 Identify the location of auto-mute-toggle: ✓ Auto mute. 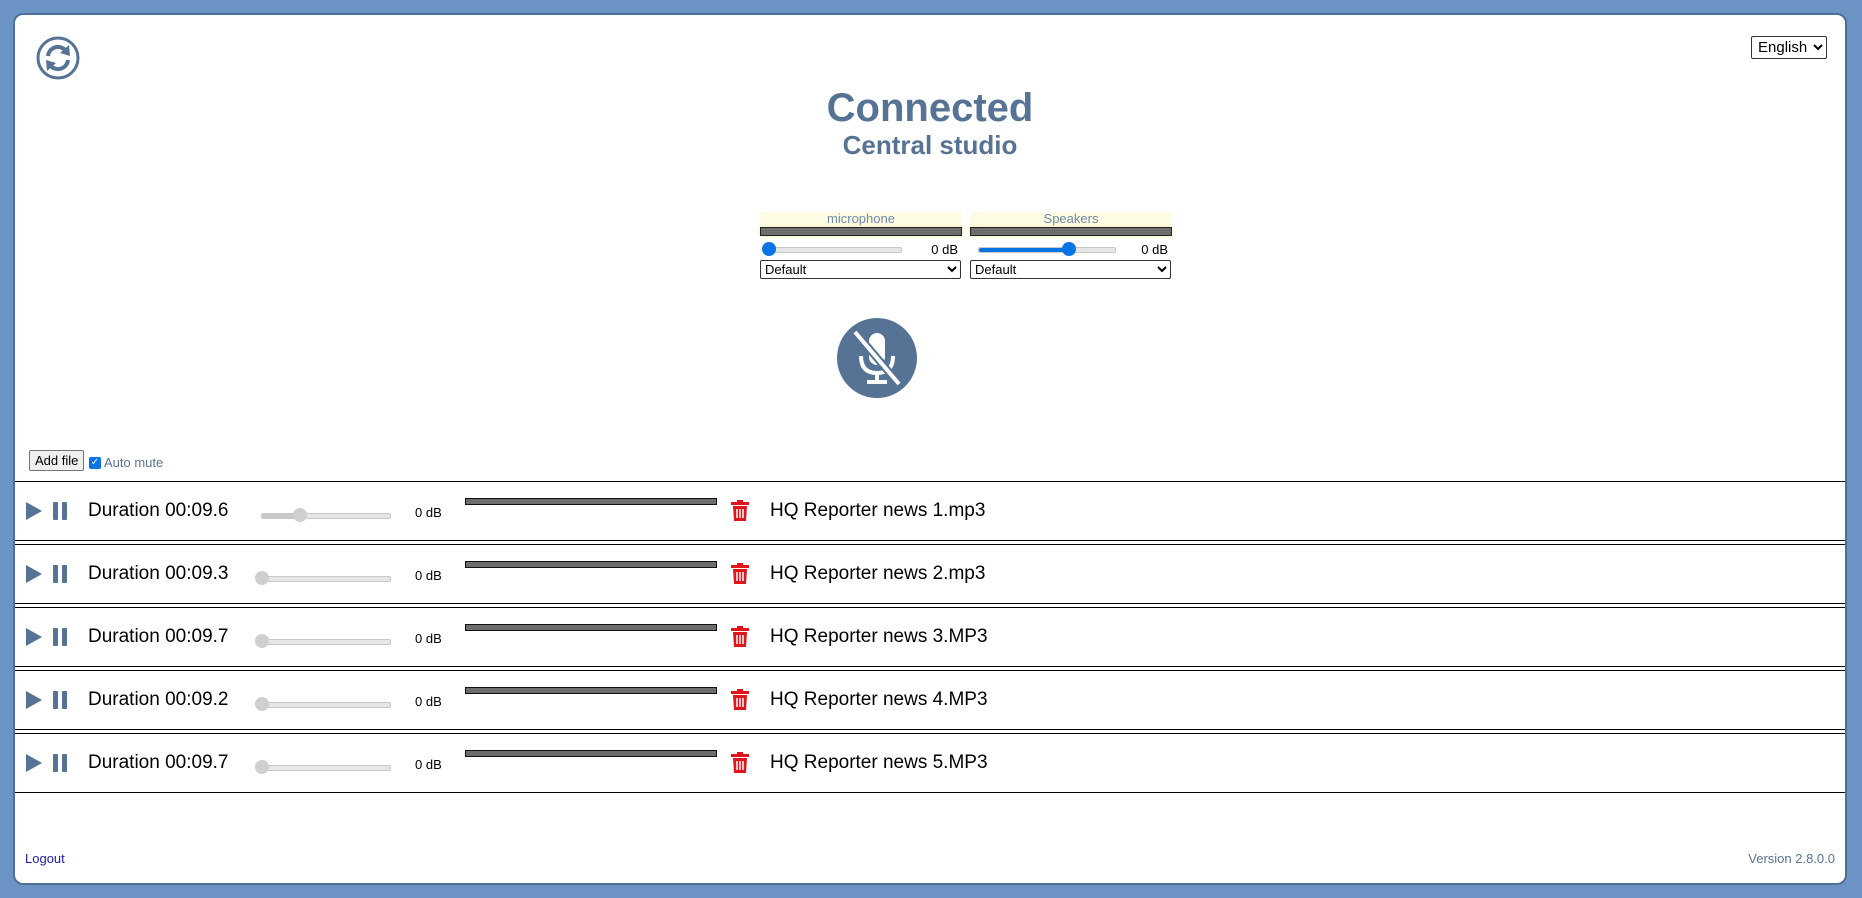
(126, 462).